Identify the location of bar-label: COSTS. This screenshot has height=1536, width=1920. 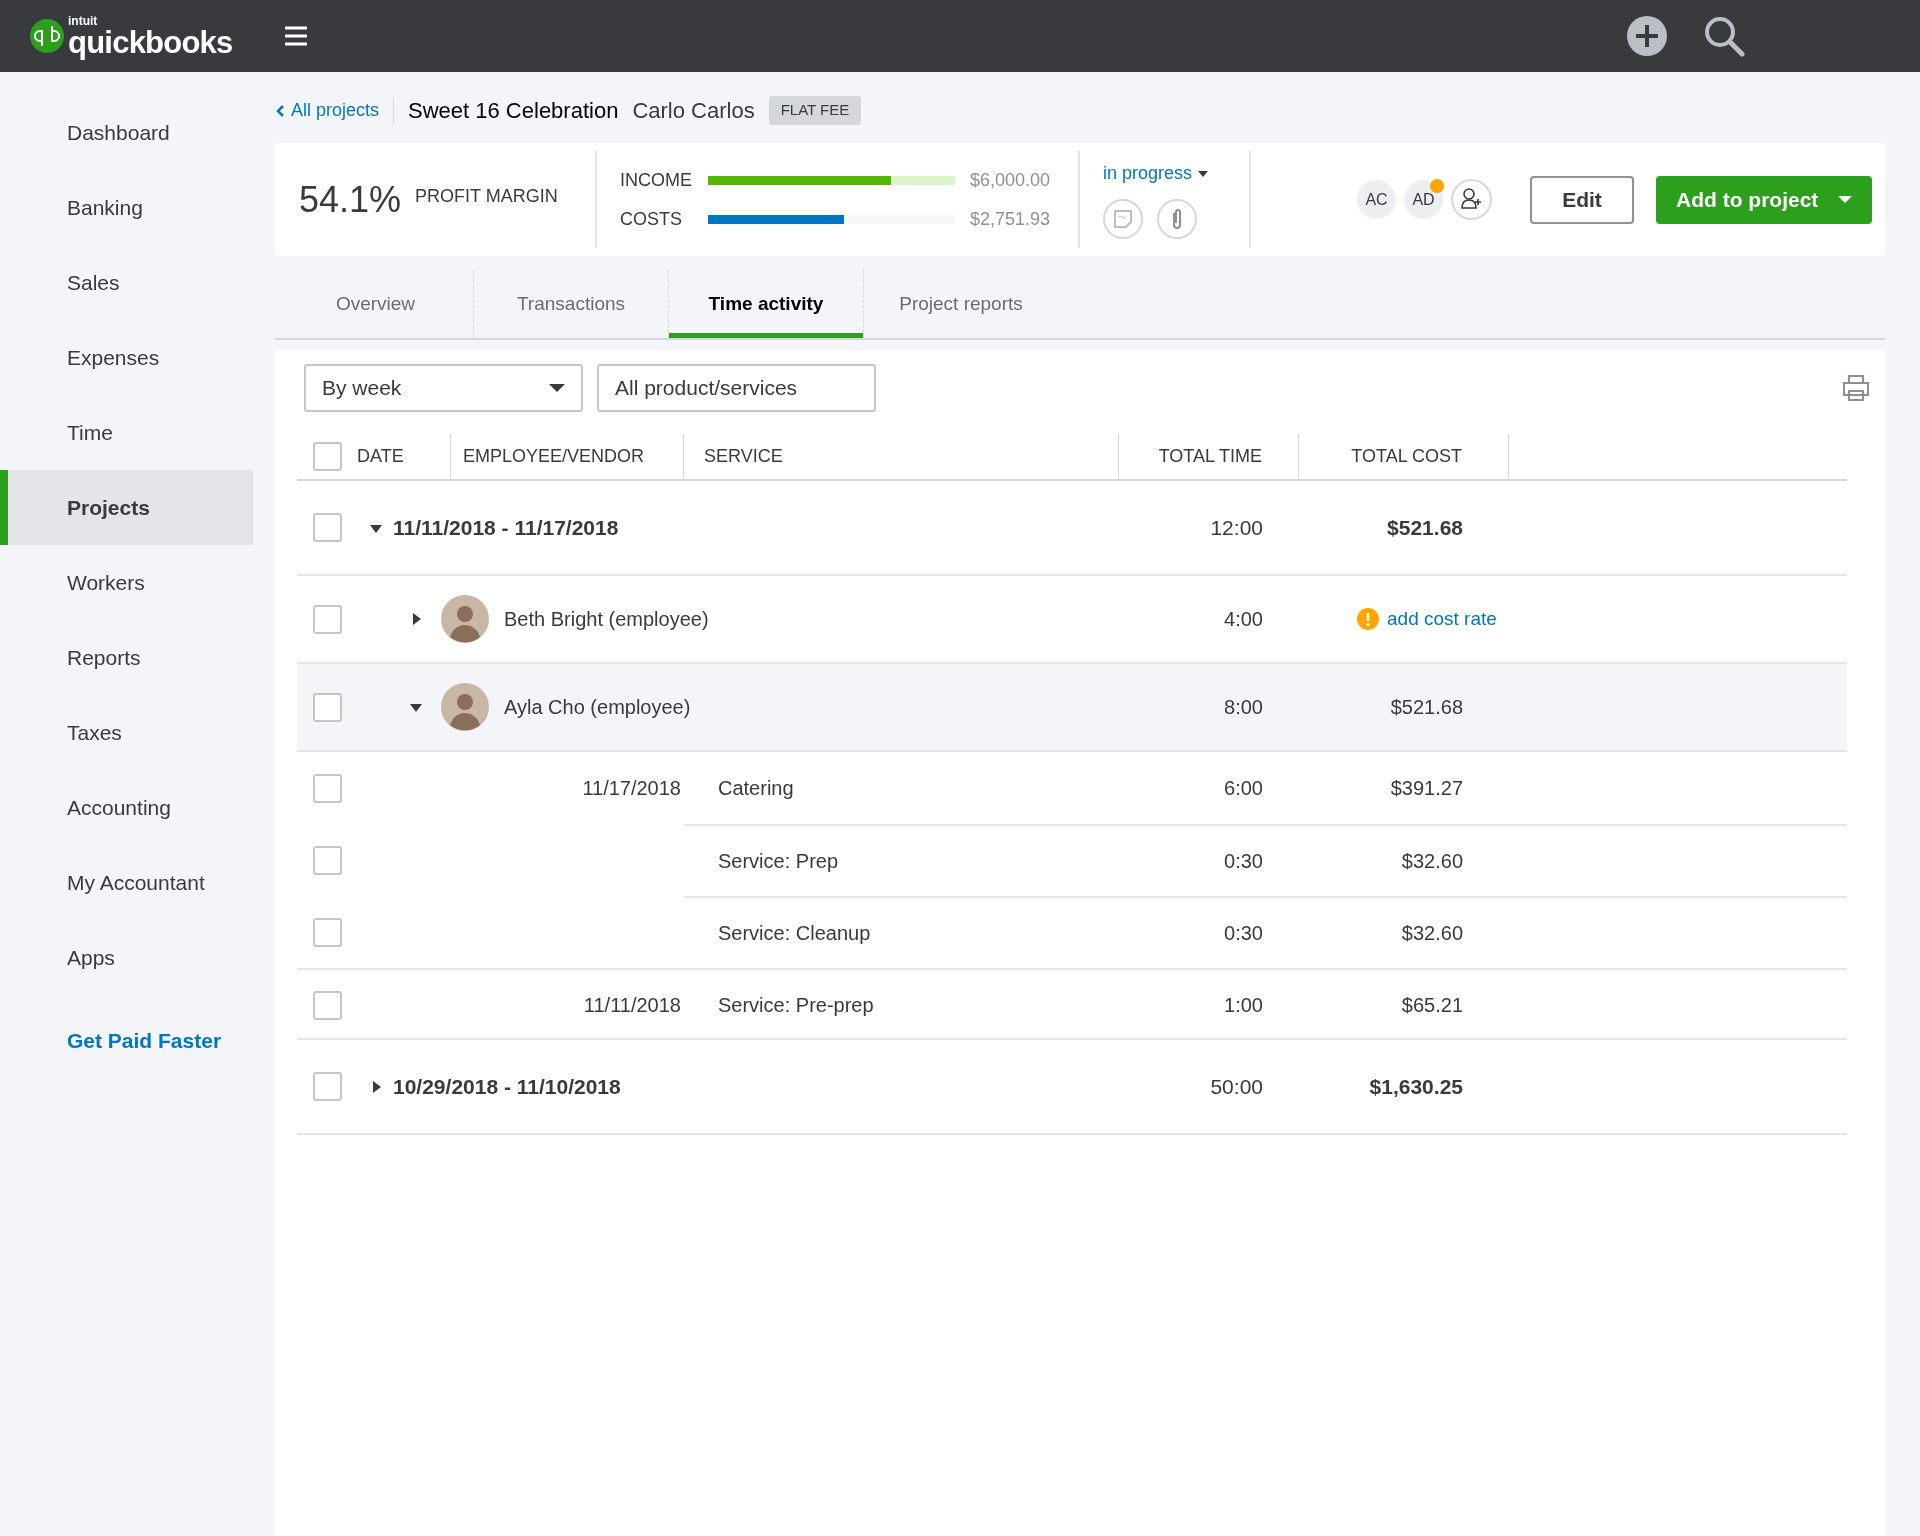
(651, 219).